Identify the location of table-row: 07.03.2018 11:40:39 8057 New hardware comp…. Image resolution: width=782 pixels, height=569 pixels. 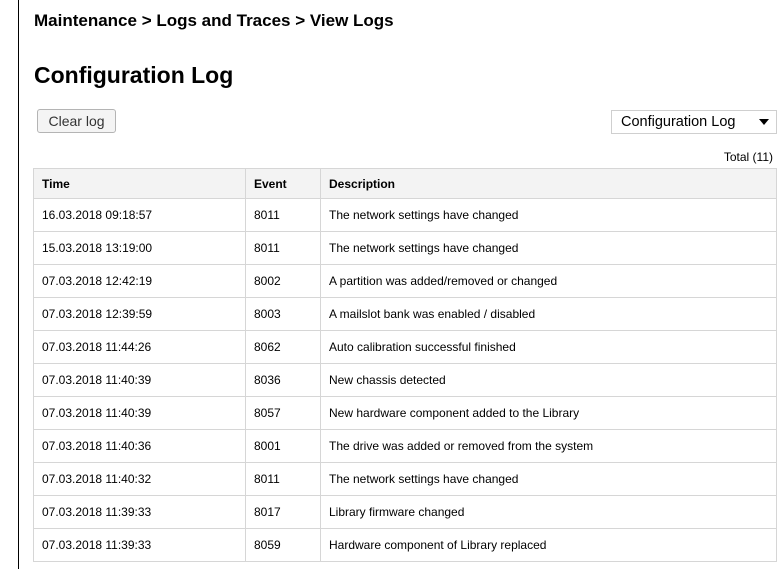
(405, 413).